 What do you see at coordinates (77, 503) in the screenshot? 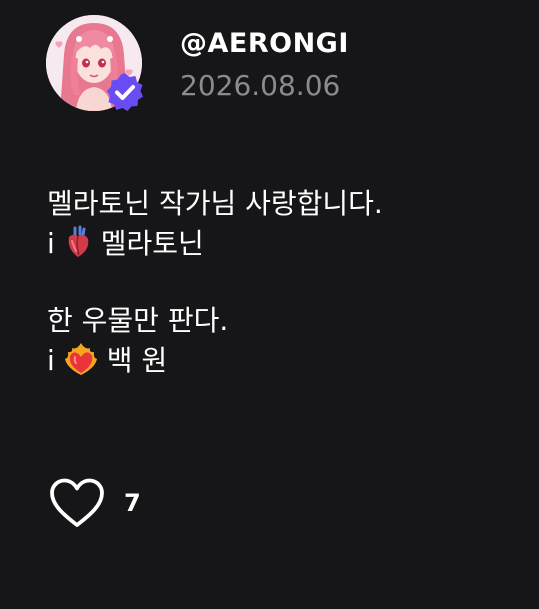
I see `heart-outline-icon` at bounding box center [77, 503].